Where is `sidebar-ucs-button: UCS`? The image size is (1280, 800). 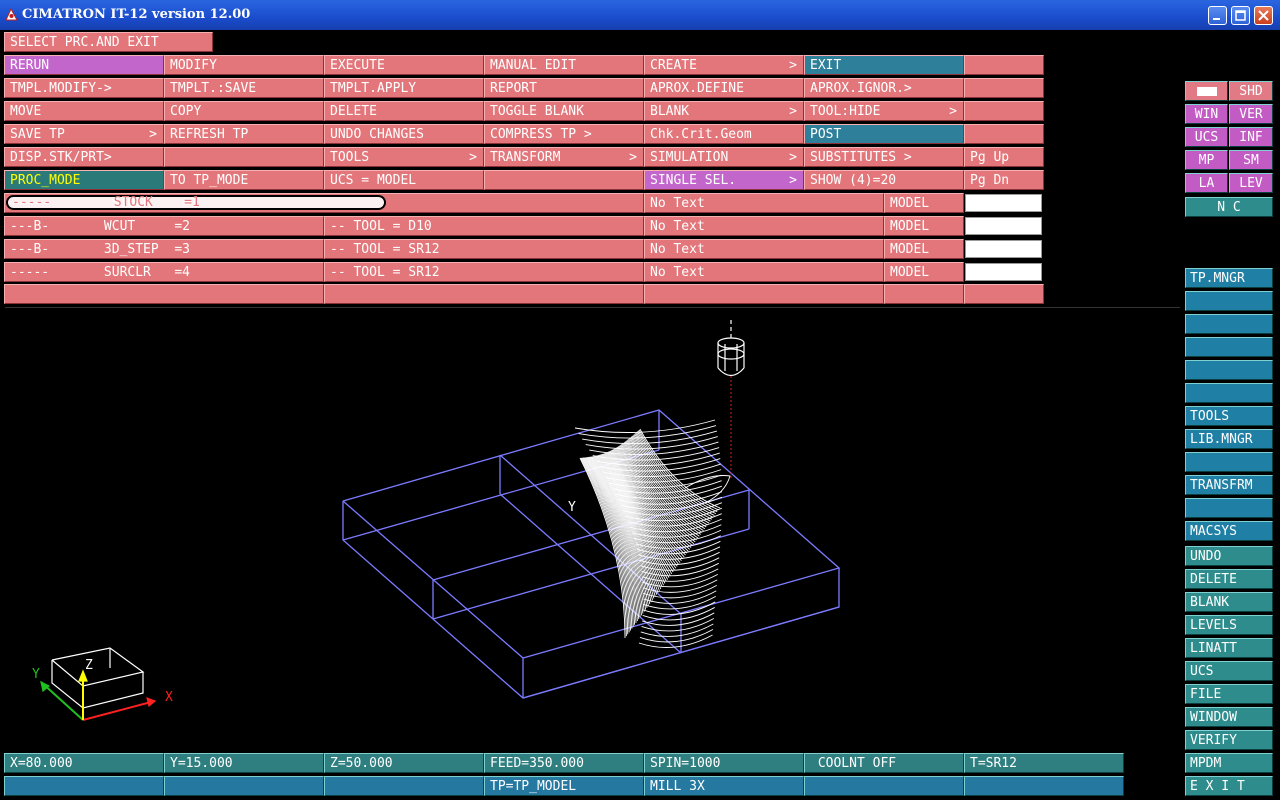 sidebar-ucs-button: UCS is located at coordinates (1229, 671).